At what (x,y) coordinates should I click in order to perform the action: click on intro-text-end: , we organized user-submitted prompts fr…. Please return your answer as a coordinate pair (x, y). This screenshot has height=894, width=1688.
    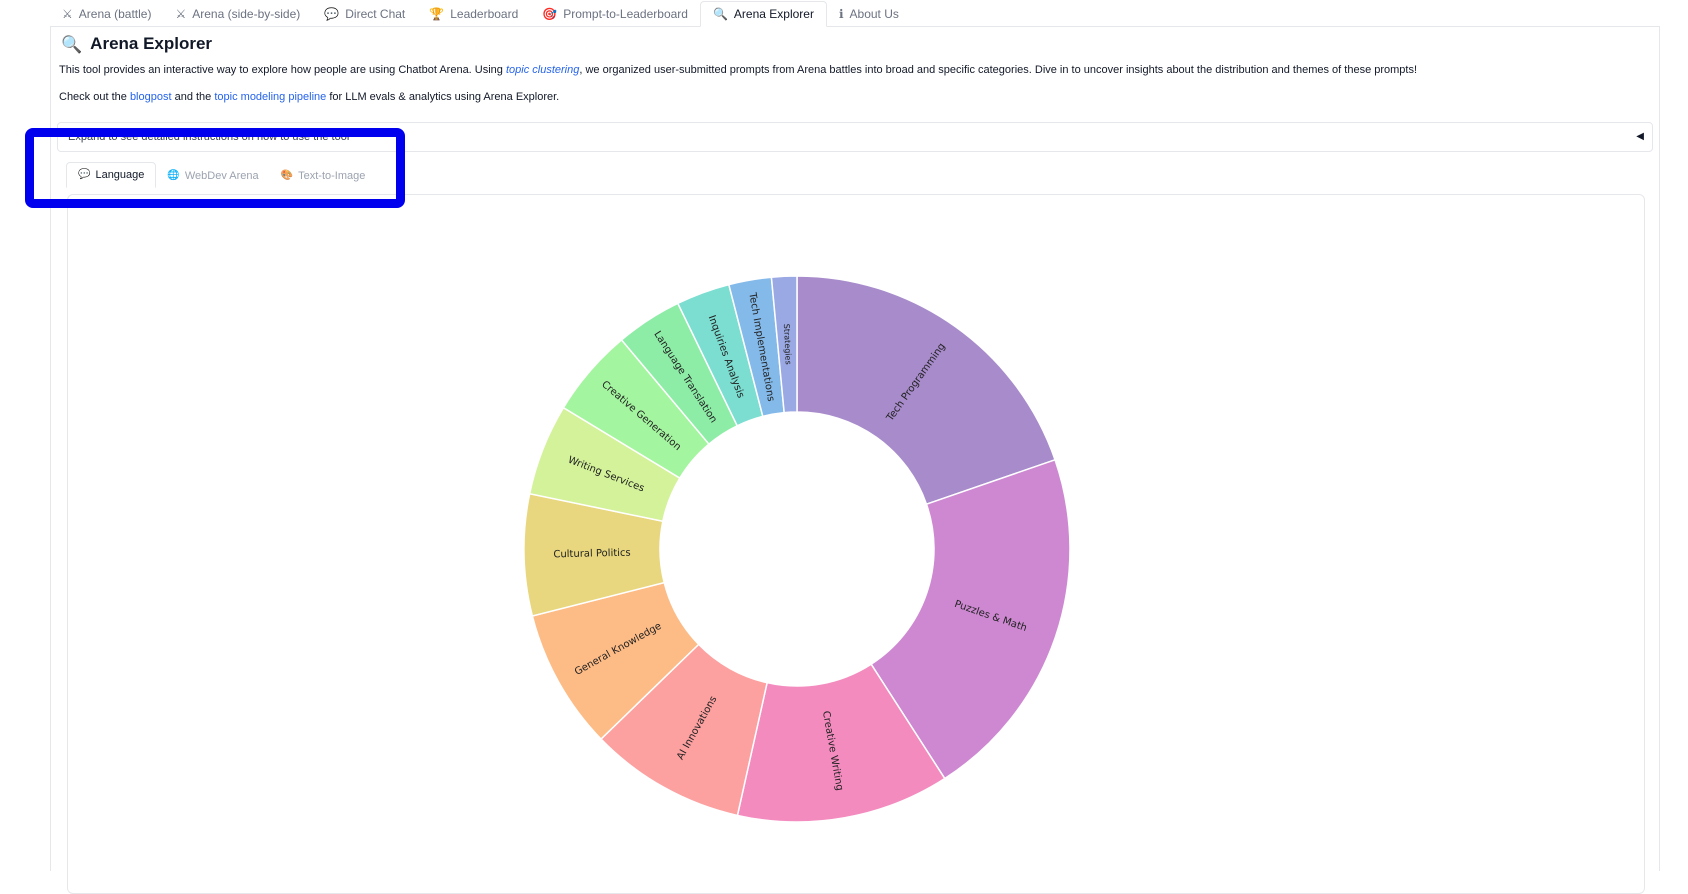
    Looking at the image, I should click on (998, 70).